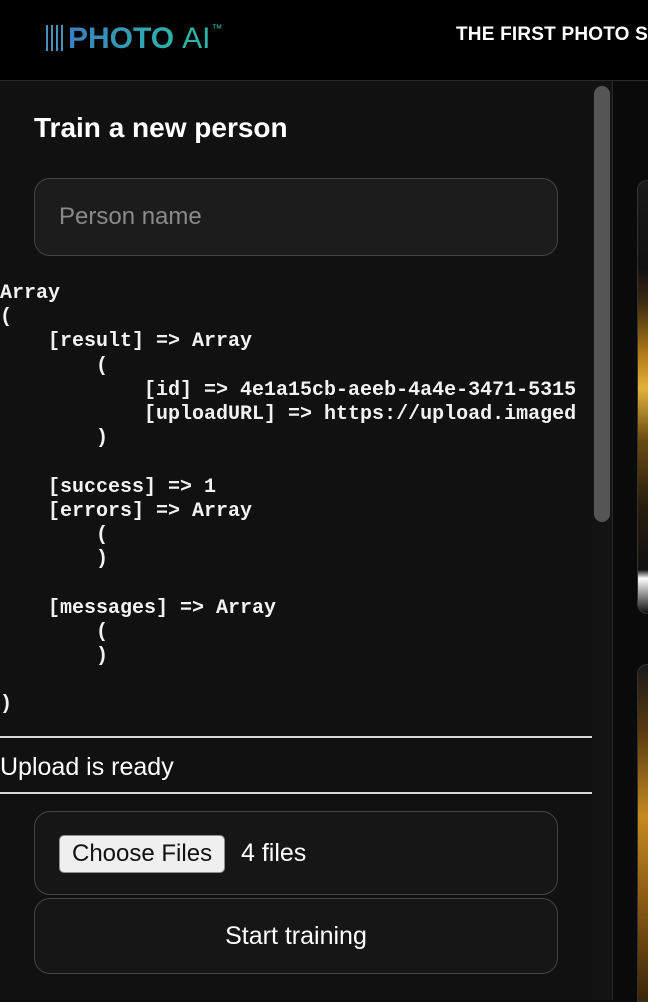  I want to click on photo-ai-logo: PHOTO AI ™, so click(134, 40).